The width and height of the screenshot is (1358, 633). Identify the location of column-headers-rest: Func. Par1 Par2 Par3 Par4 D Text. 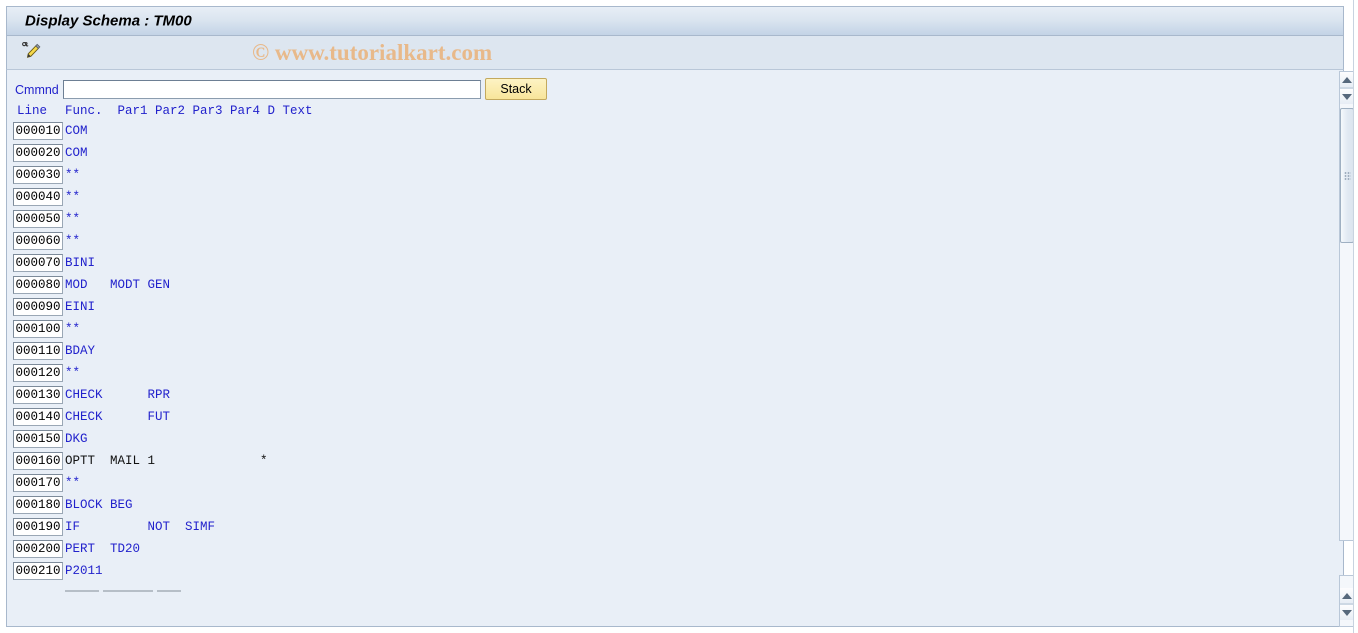
(189, 111).